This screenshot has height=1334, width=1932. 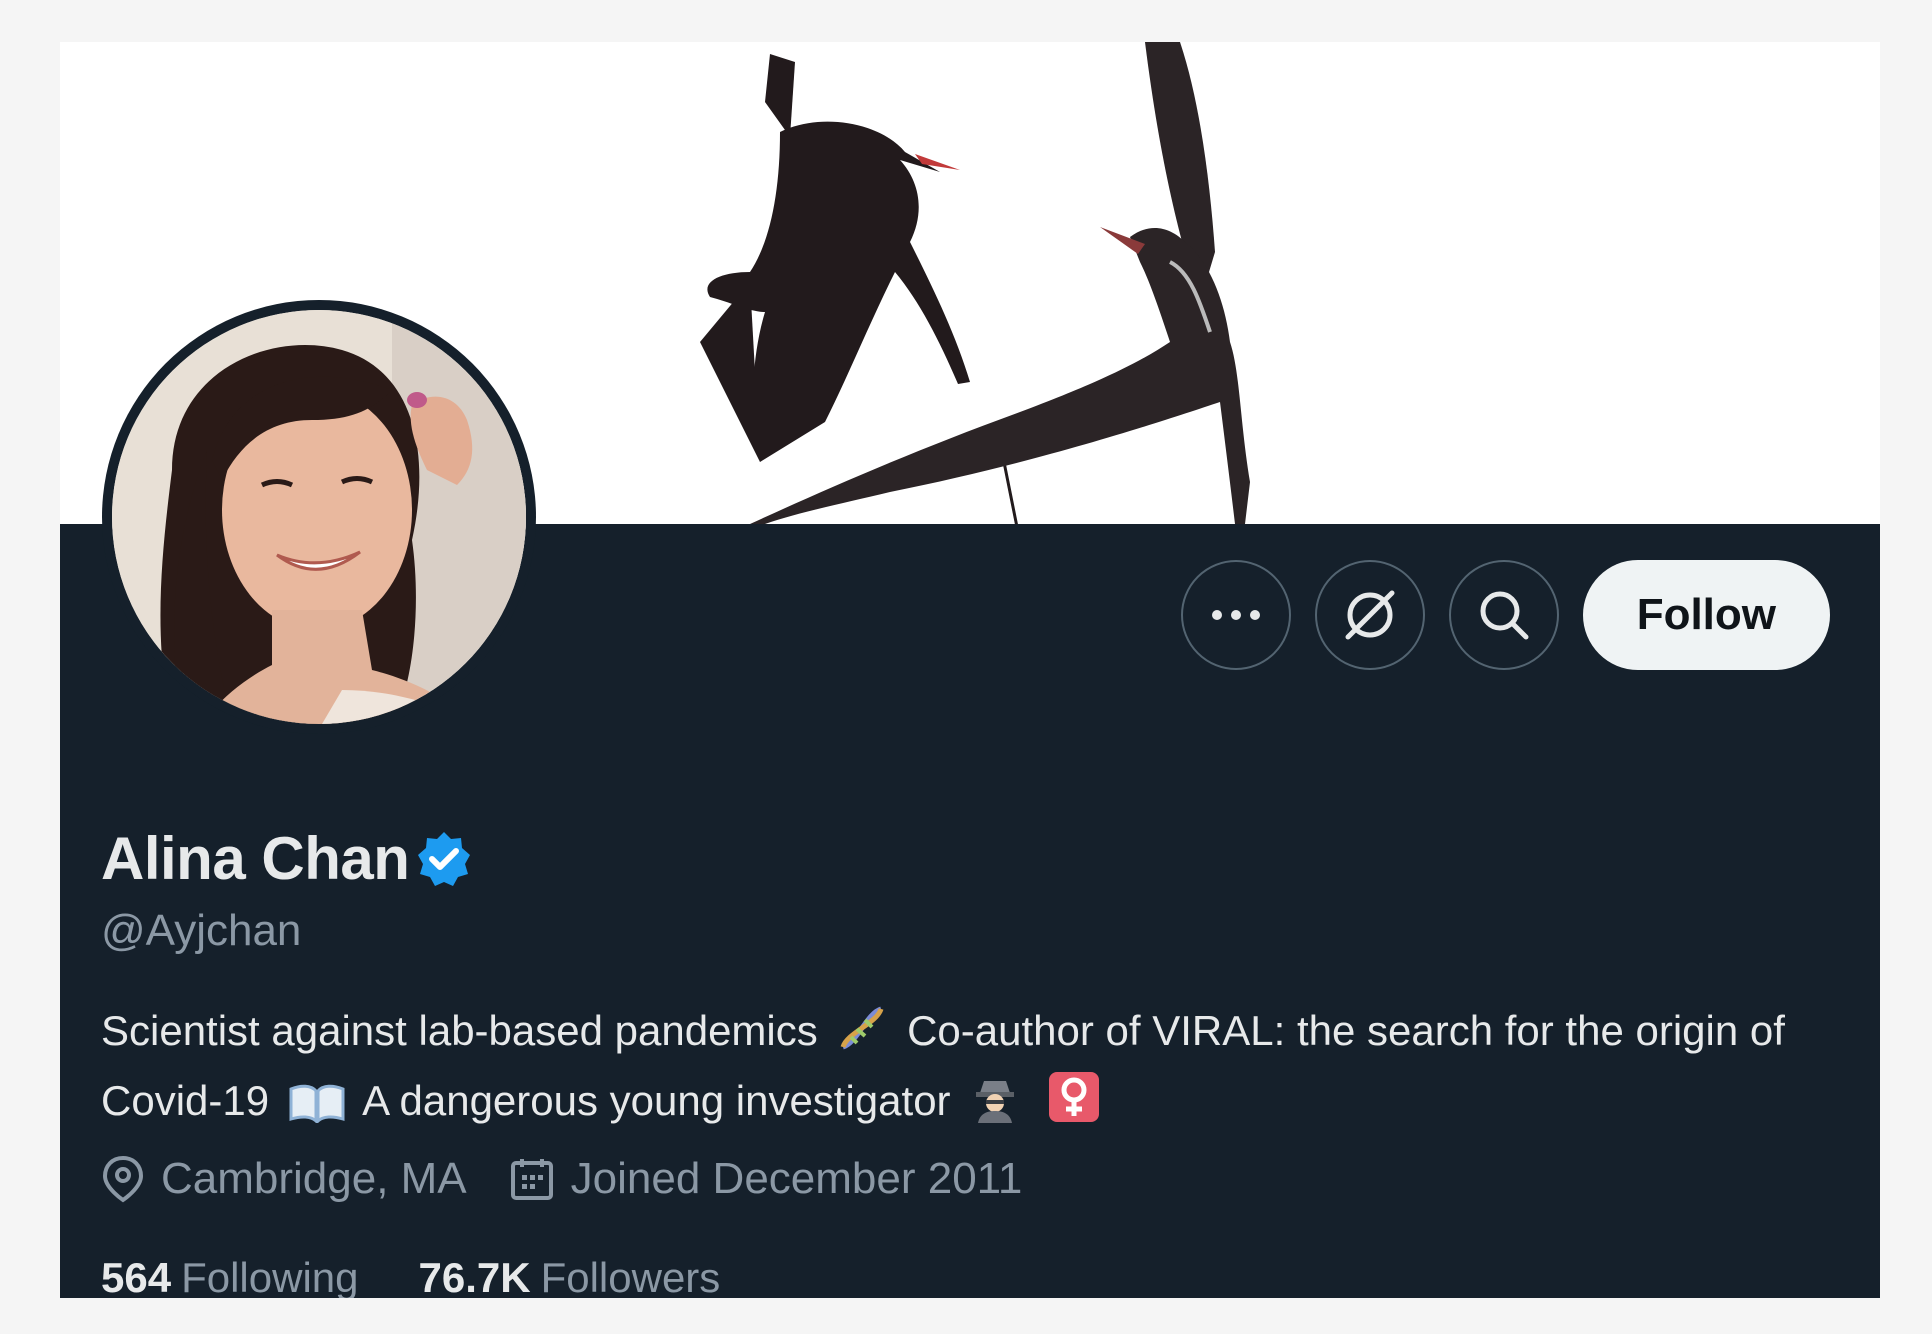 I want to click on followers-label: Followers, so click(x=630, y=1276).